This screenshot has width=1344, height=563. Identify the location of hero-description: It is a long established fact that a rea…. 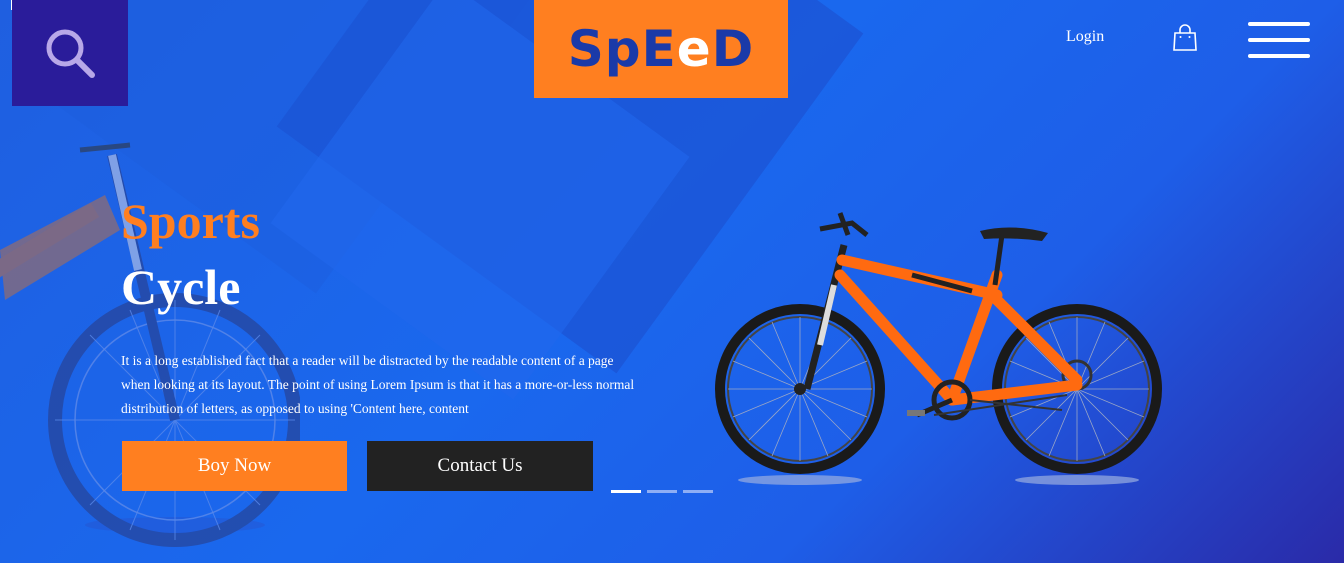
(378, 384).